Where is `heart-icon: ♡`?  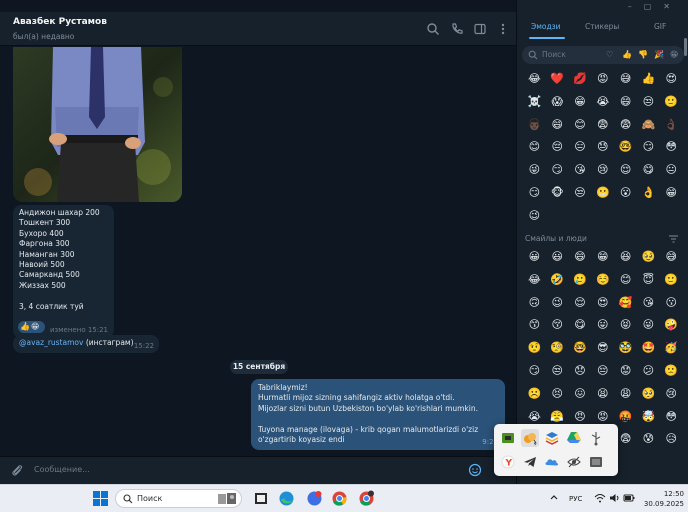
heart-icon: ♡ is located at coordinates (609, 54).